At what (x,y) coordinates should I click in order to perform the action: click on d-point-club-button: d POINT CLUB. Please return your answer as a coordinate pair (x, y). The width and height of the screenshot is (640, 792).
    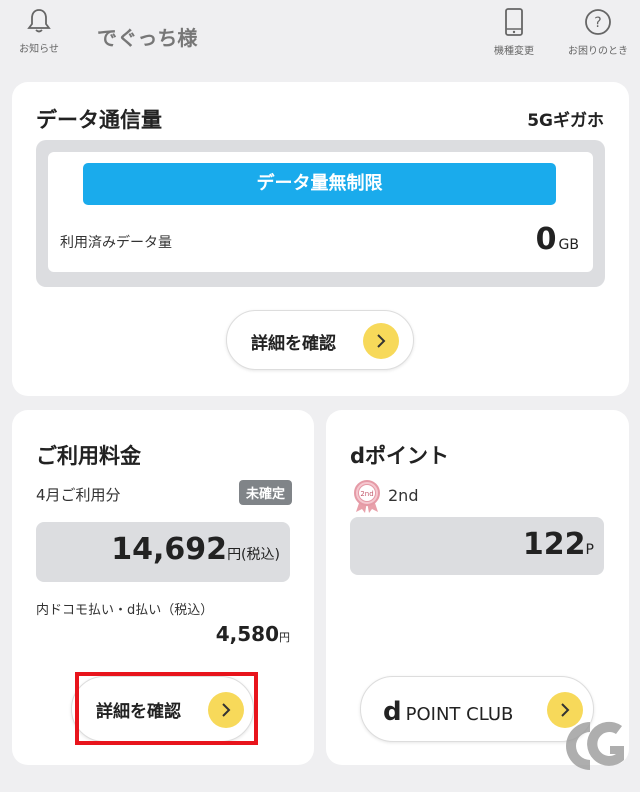
    Looking at the image, I should click on (477, 709).